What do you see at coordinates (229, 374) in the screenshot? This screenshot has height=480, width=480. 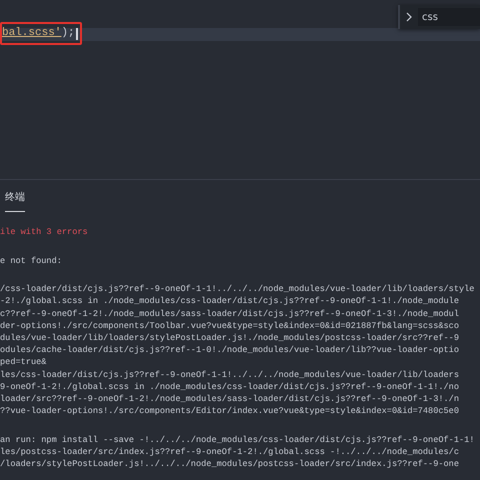 I see `terminal-line: les/css-loader/dist/cjs.js??ref--9-oneOf-1-1!../../../node_modules/vue-loader/lib/loaders` at bounding box center [229, 374].